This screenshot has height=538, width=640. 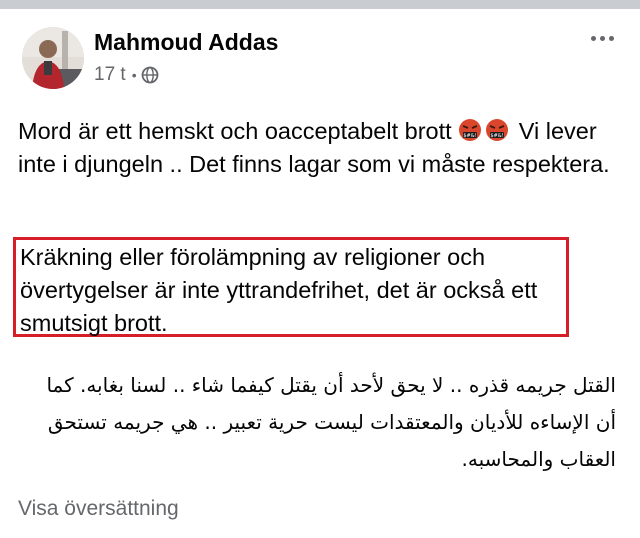 What do you see at coordinates (602, 38) in the screenshot?
I see `more-options-icon` at bounding box center [602, 38].